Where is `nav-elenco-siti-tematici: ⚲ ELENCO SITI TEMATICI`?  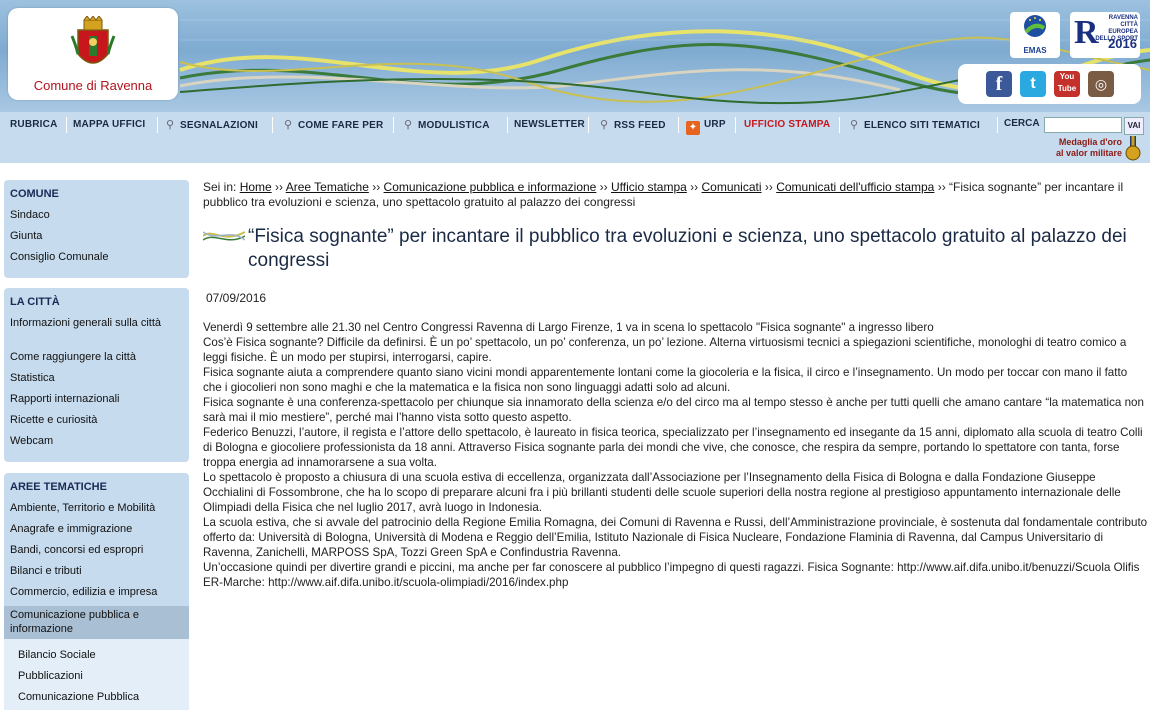
nav-elenco-siti-tematici: ⚲ ELENCO SITI TEMATICI is located at coordinates (915, 125).